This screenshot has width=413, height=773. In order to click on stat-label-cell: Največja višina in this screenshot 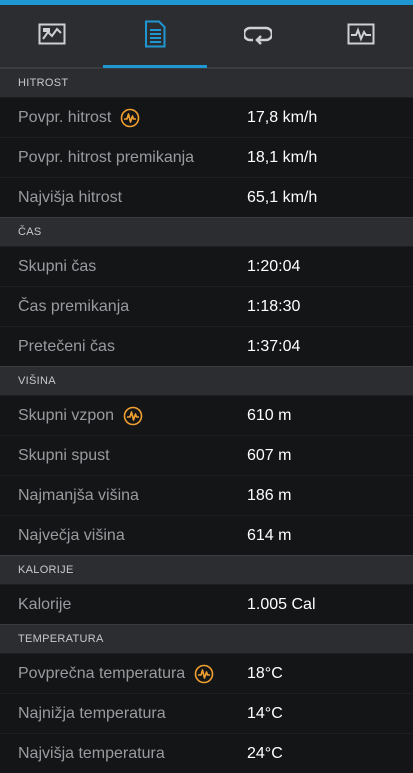, I will do `click(123, 536)`.